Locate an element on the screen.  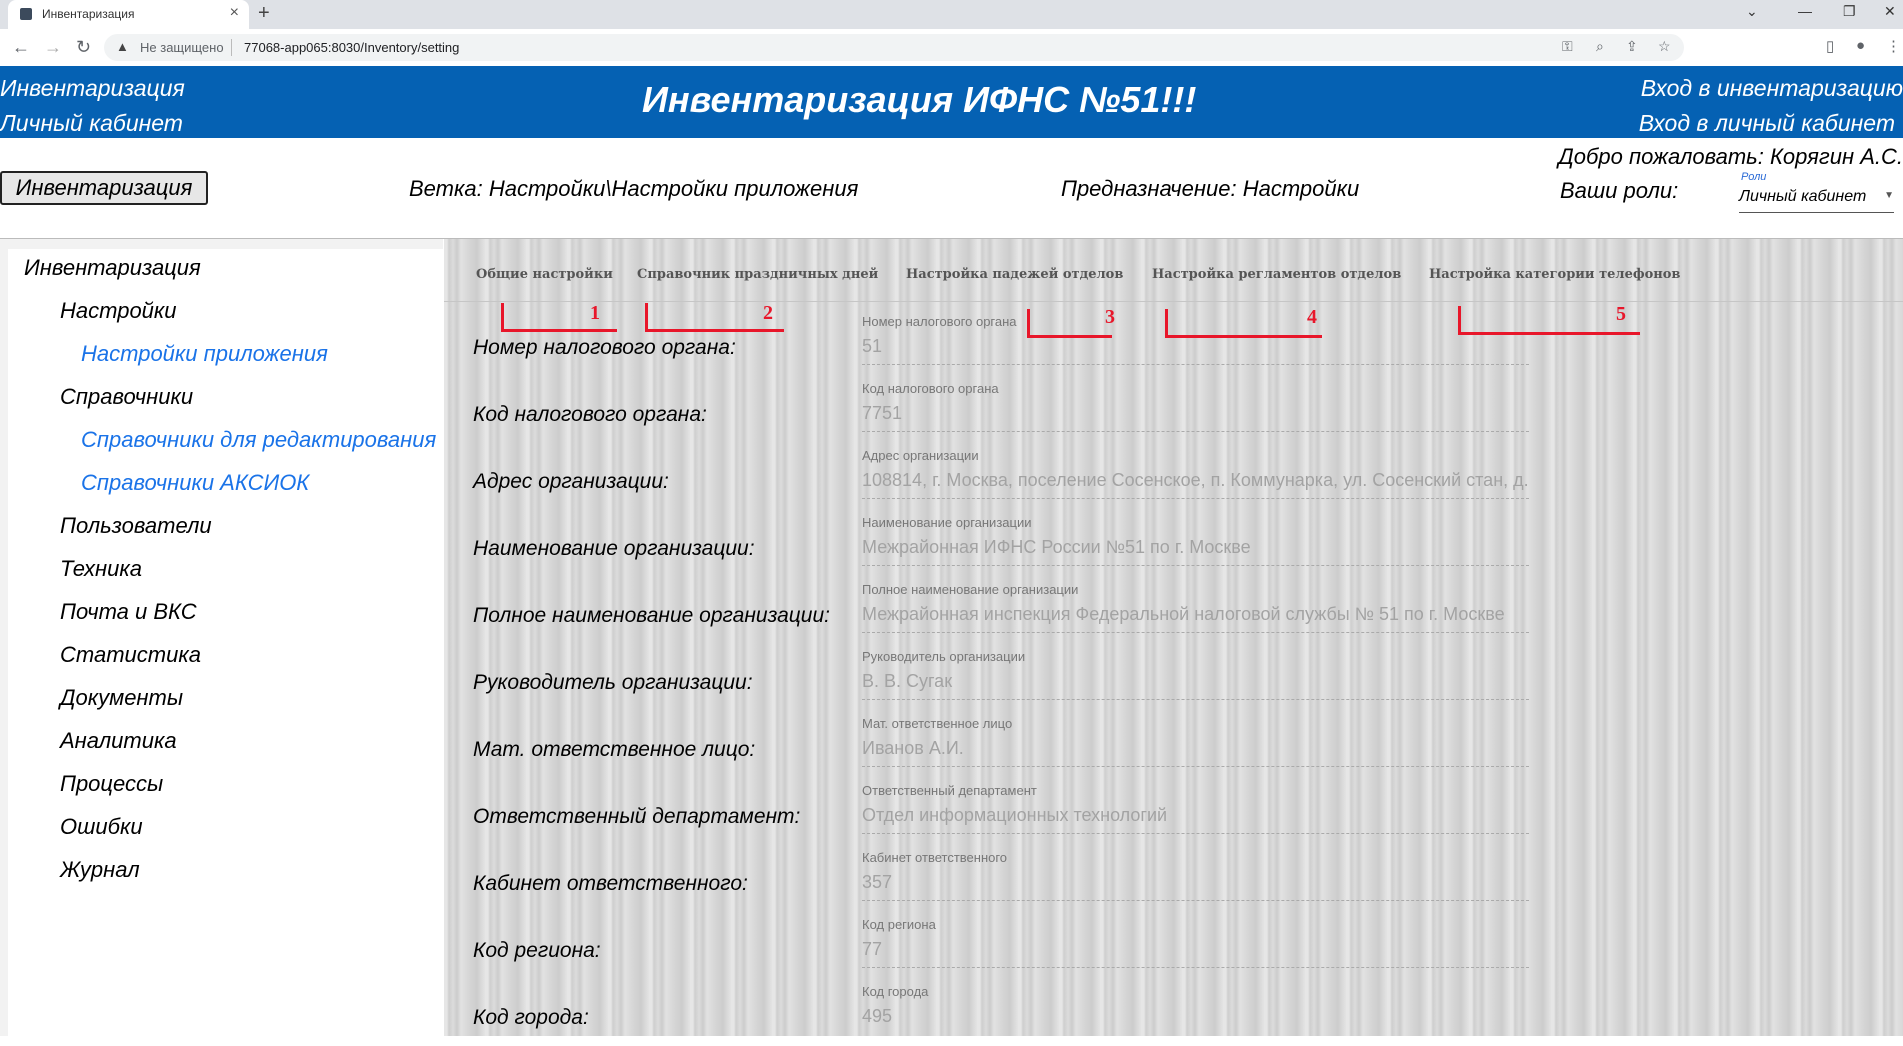
roles-select-label: Роли is located at coordinates (1754, 177).